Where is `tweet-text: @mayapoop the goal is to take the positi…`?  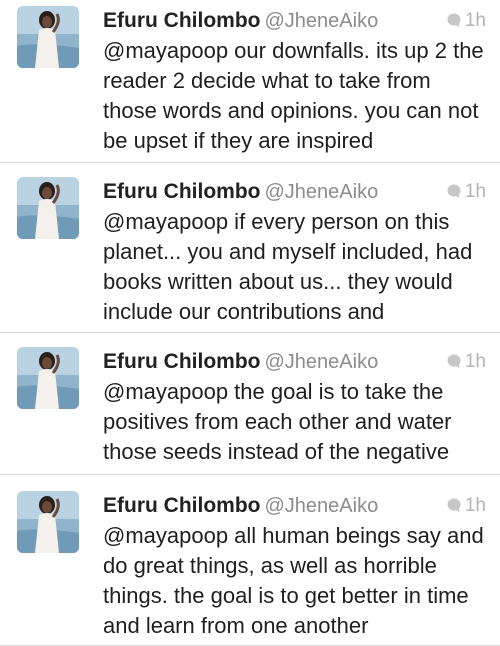 tweet-text: @mayapoop the goal is to take the positi… is located at coordinates (277, 421).